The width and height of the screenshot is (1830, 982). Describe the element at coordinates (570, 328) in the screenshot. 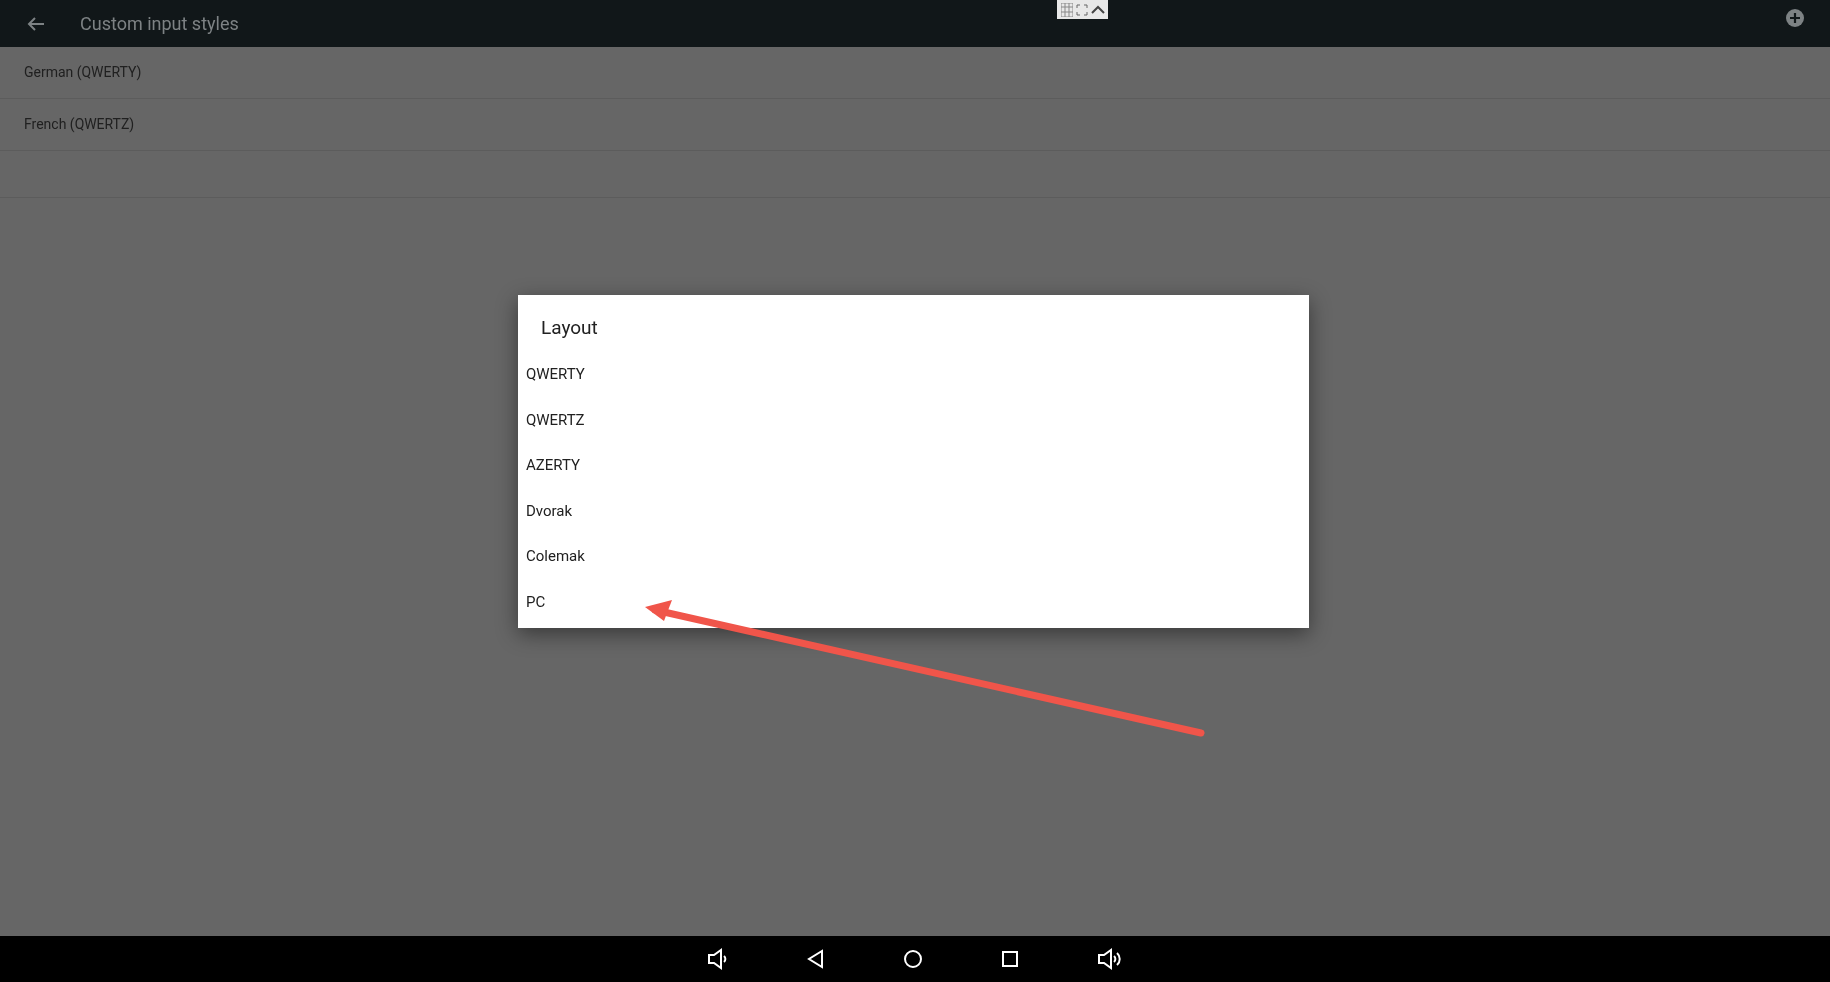

I see `dialog-title: Layout` at that location.